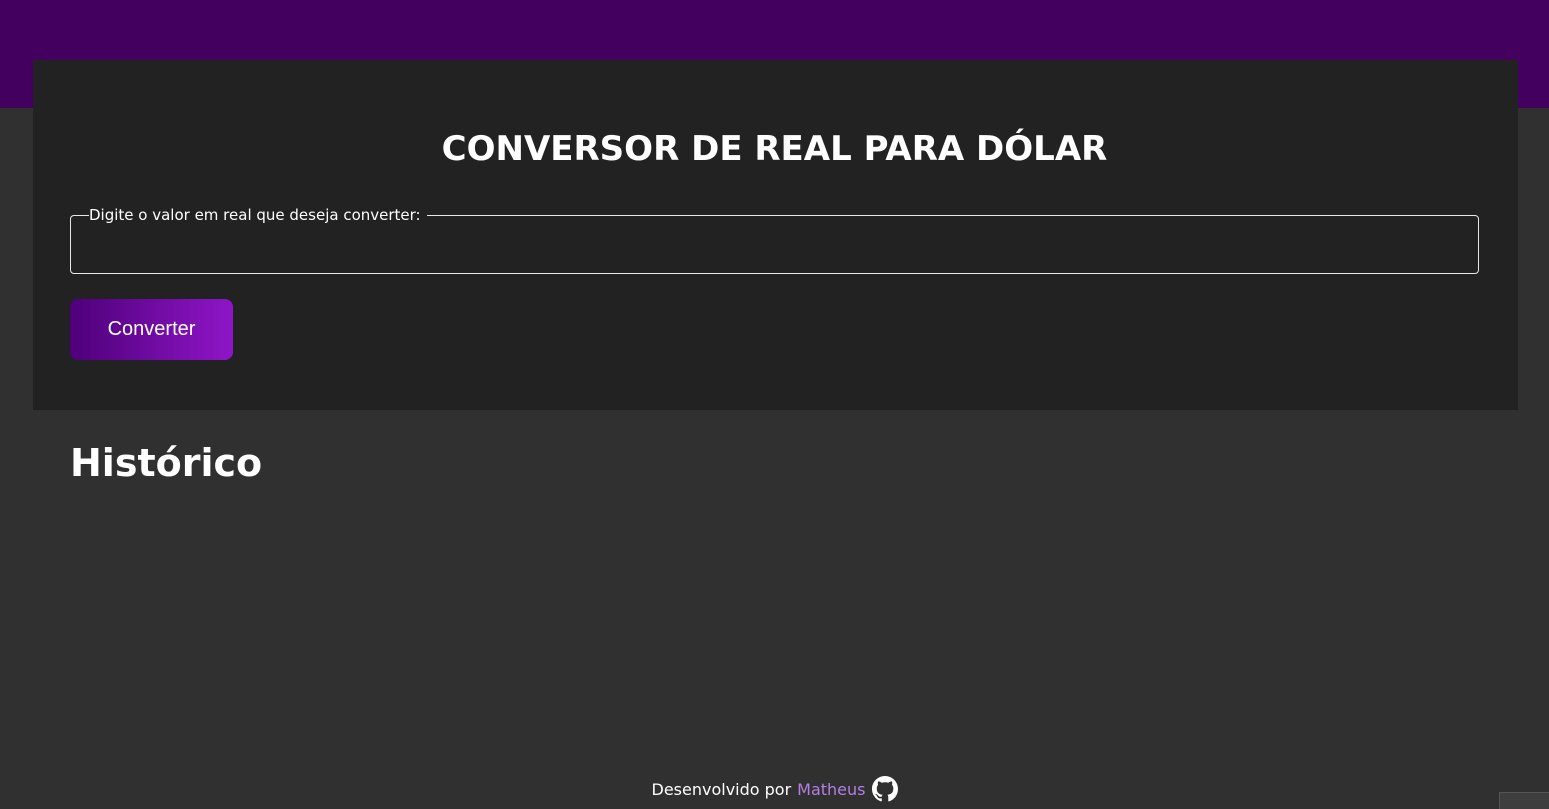 The width and height of the screenshot is (1549, 809). Describe the element at coordinates (1524, 800) in the screenshot. I see `corner-widget` at that location.